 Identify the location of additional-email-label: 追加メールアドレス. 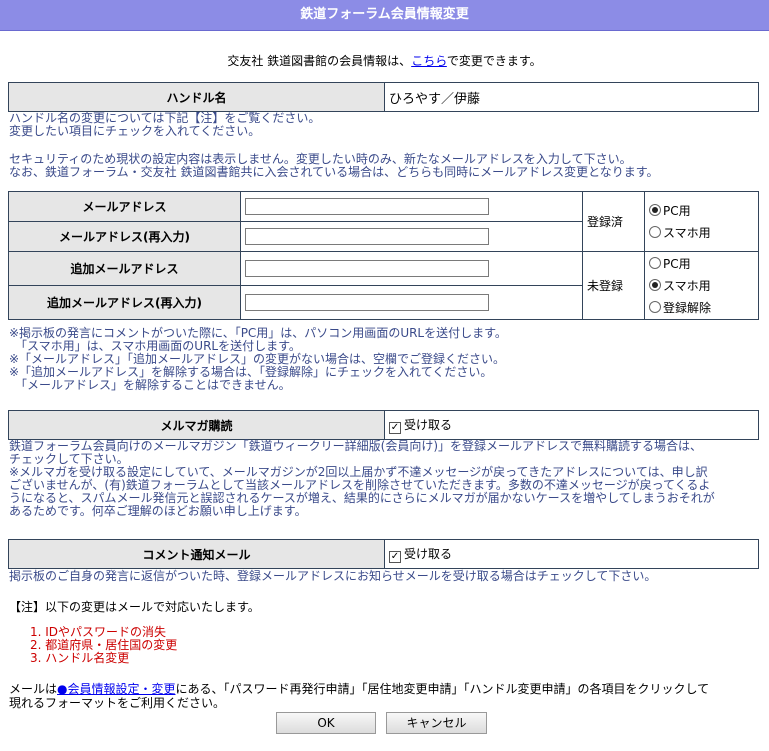
(124, 268).